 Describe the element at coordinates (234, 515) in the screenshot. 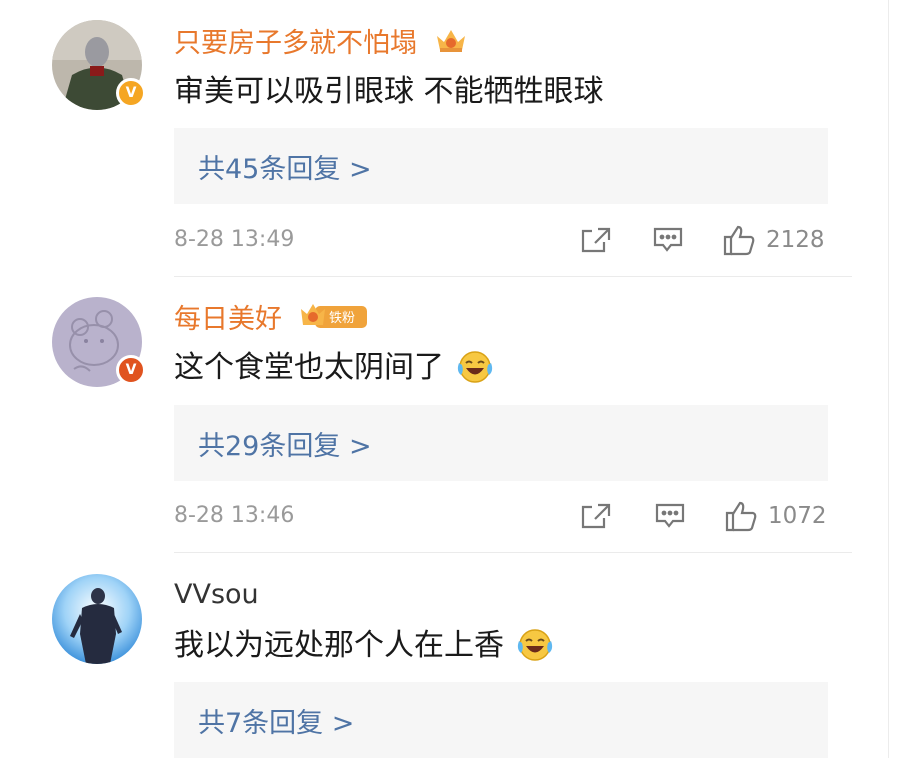

I see `comment-time: 8-28 13:46` at that location.